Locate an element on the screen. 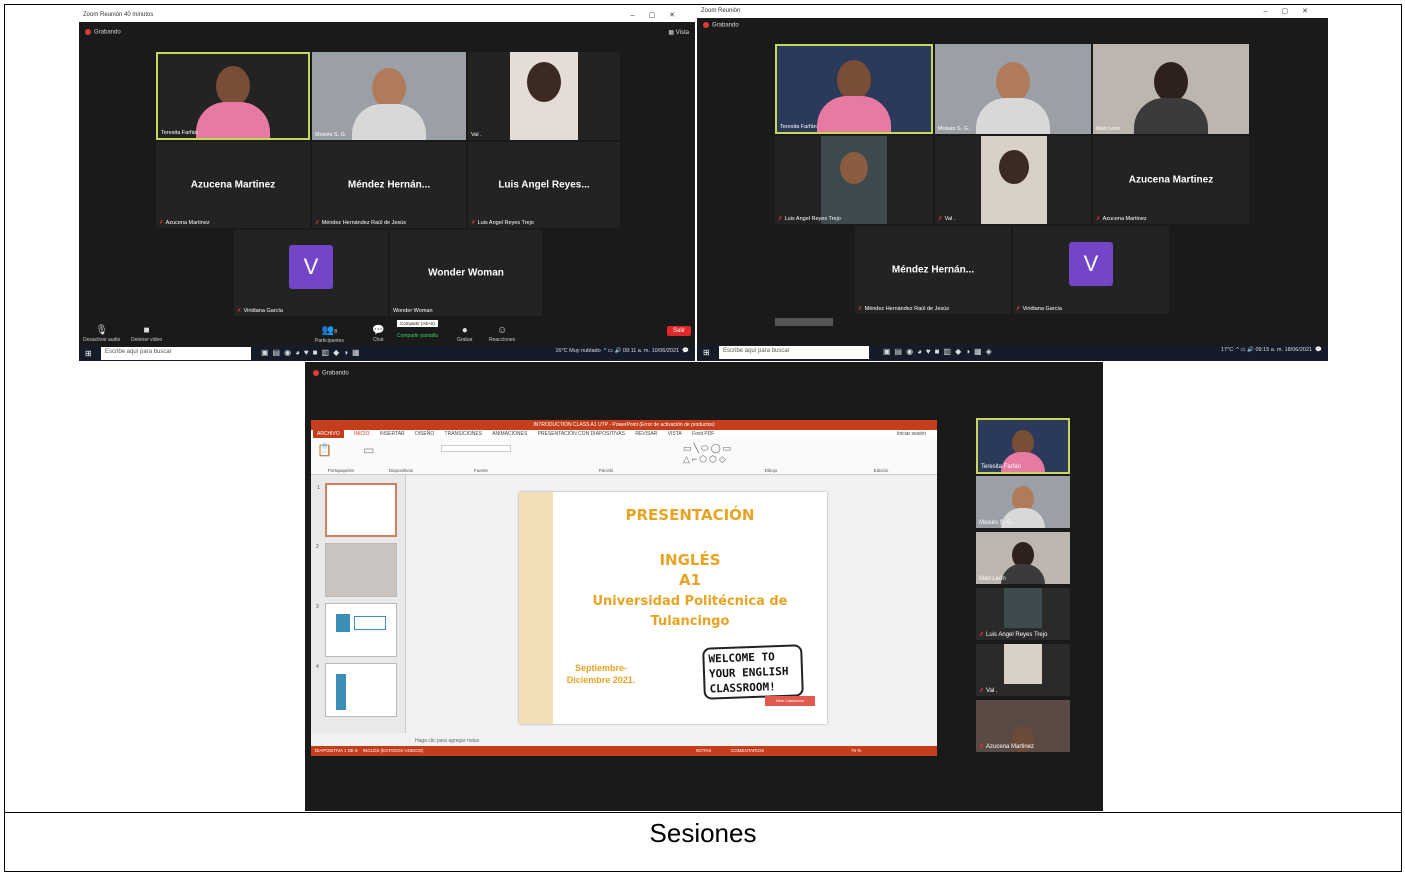  tab-home: INICIO is located at coordinates (361, 434).